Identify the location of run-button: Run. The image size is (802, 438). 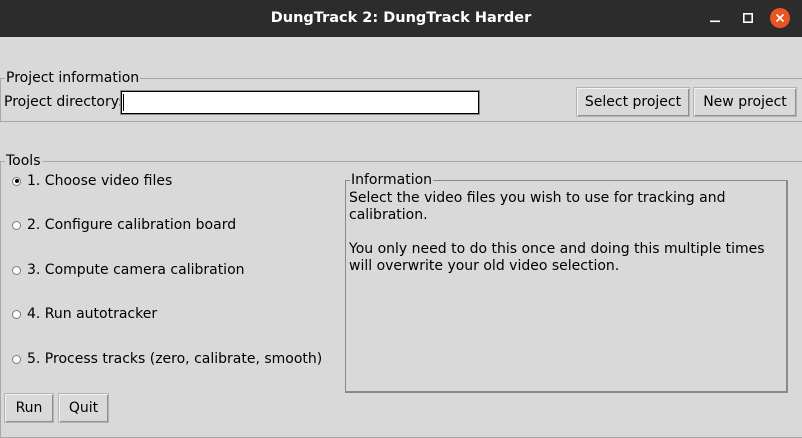
(29, 408).